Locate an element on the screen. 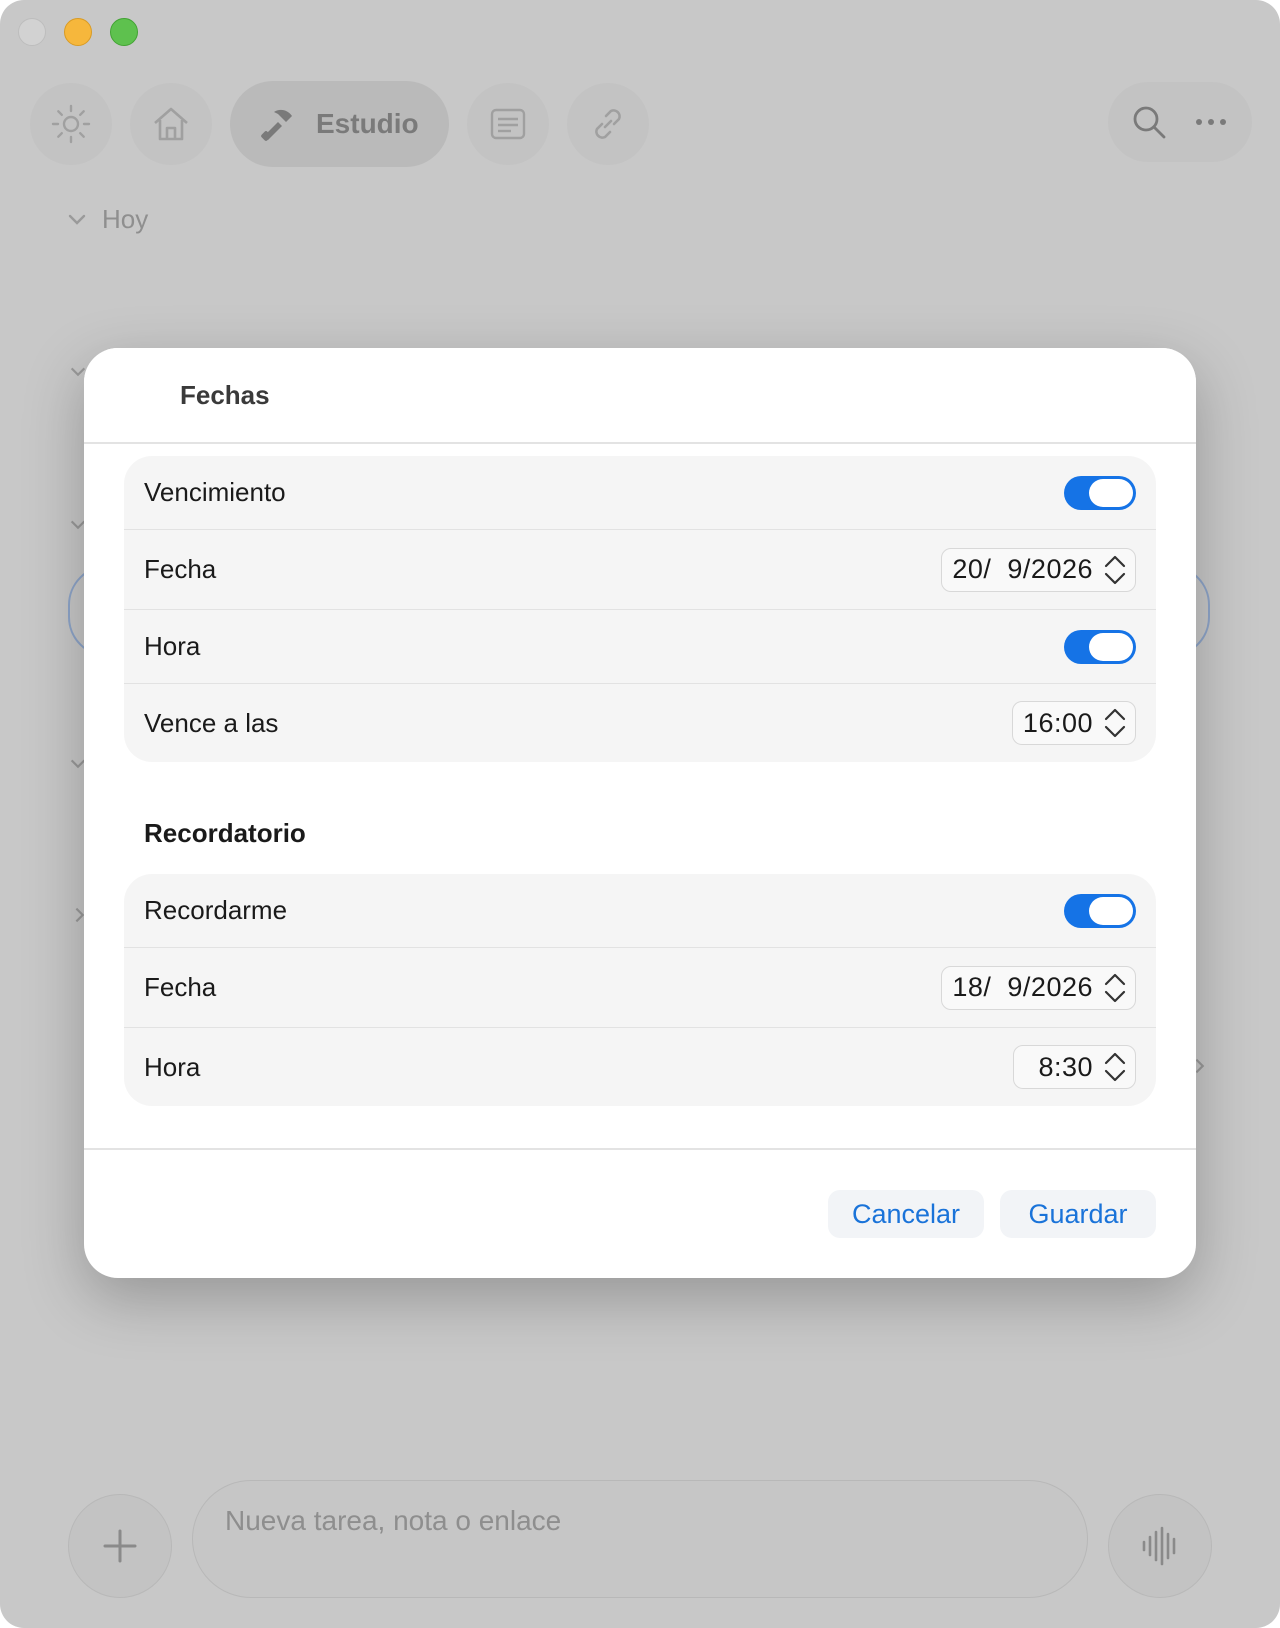 The width and height of the screenshot is (1280, 1628). time-toggle-row: Hora is located at coordinates (640, 647).